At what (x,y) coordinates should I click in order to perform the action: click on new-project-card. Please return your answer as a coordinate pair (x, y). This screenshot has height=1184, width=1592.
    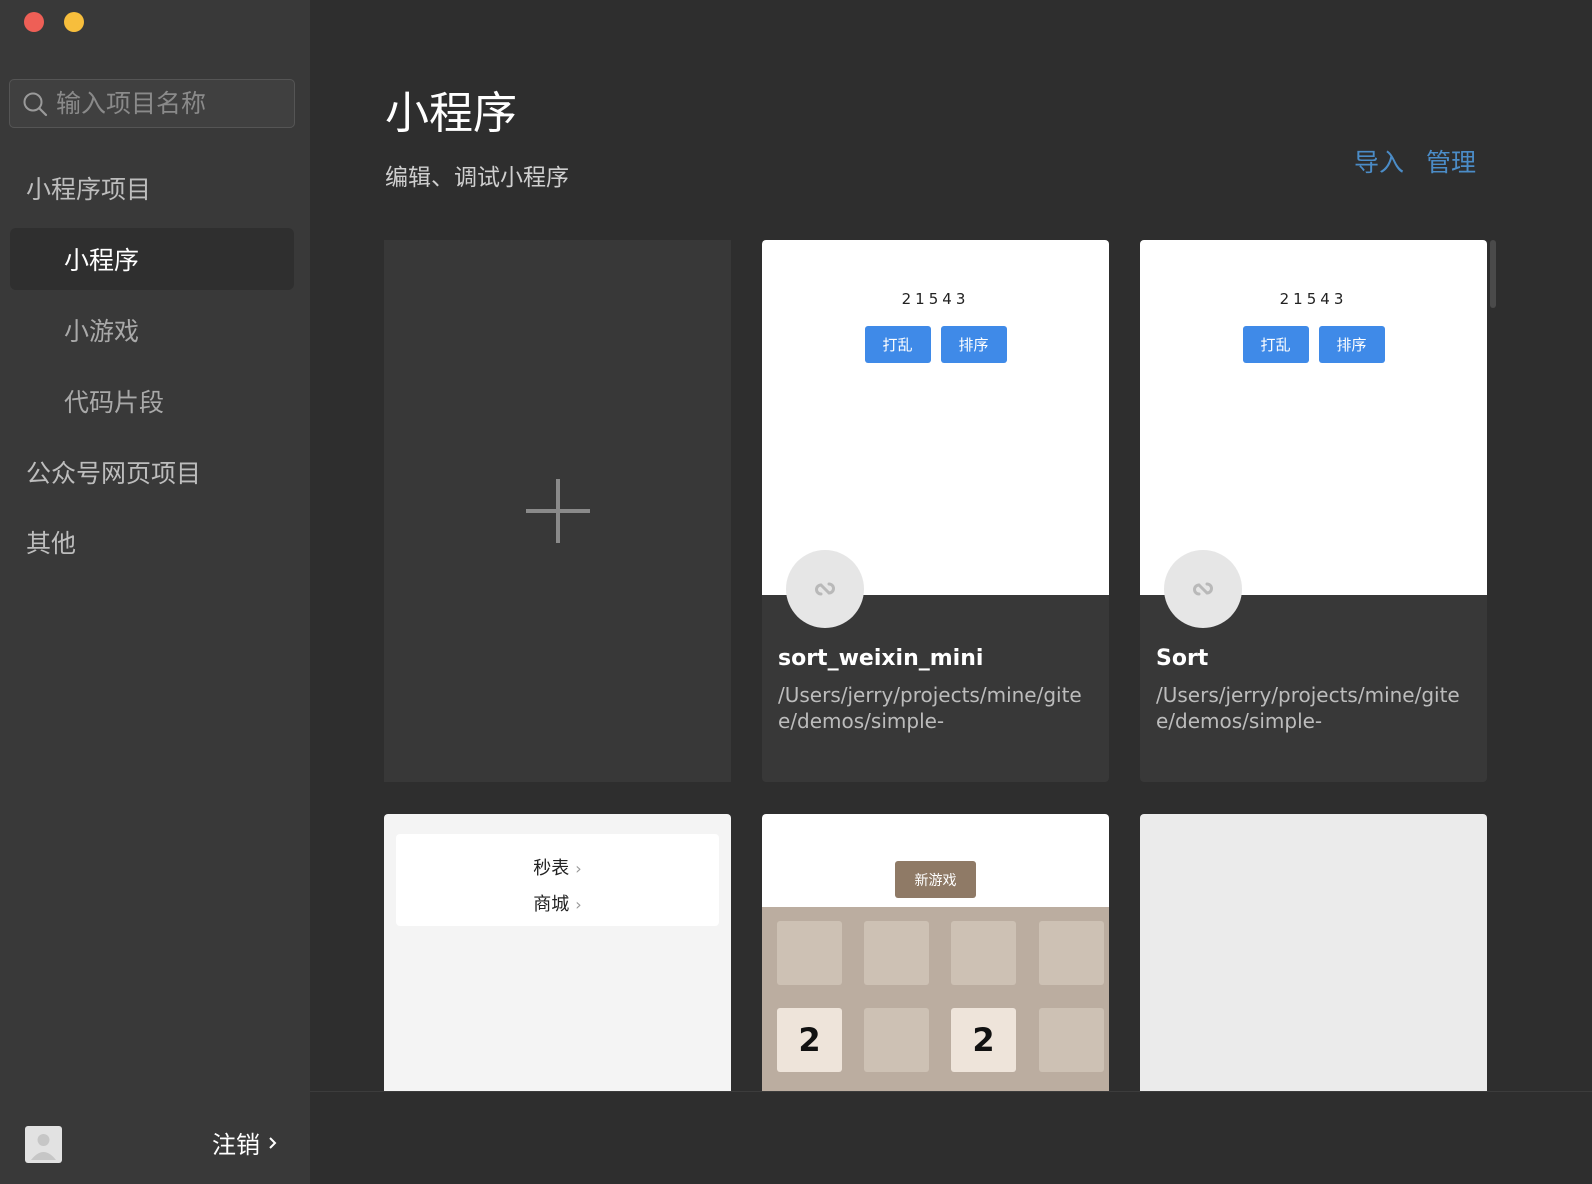
    Looking at the image, I should click on (557, 511).